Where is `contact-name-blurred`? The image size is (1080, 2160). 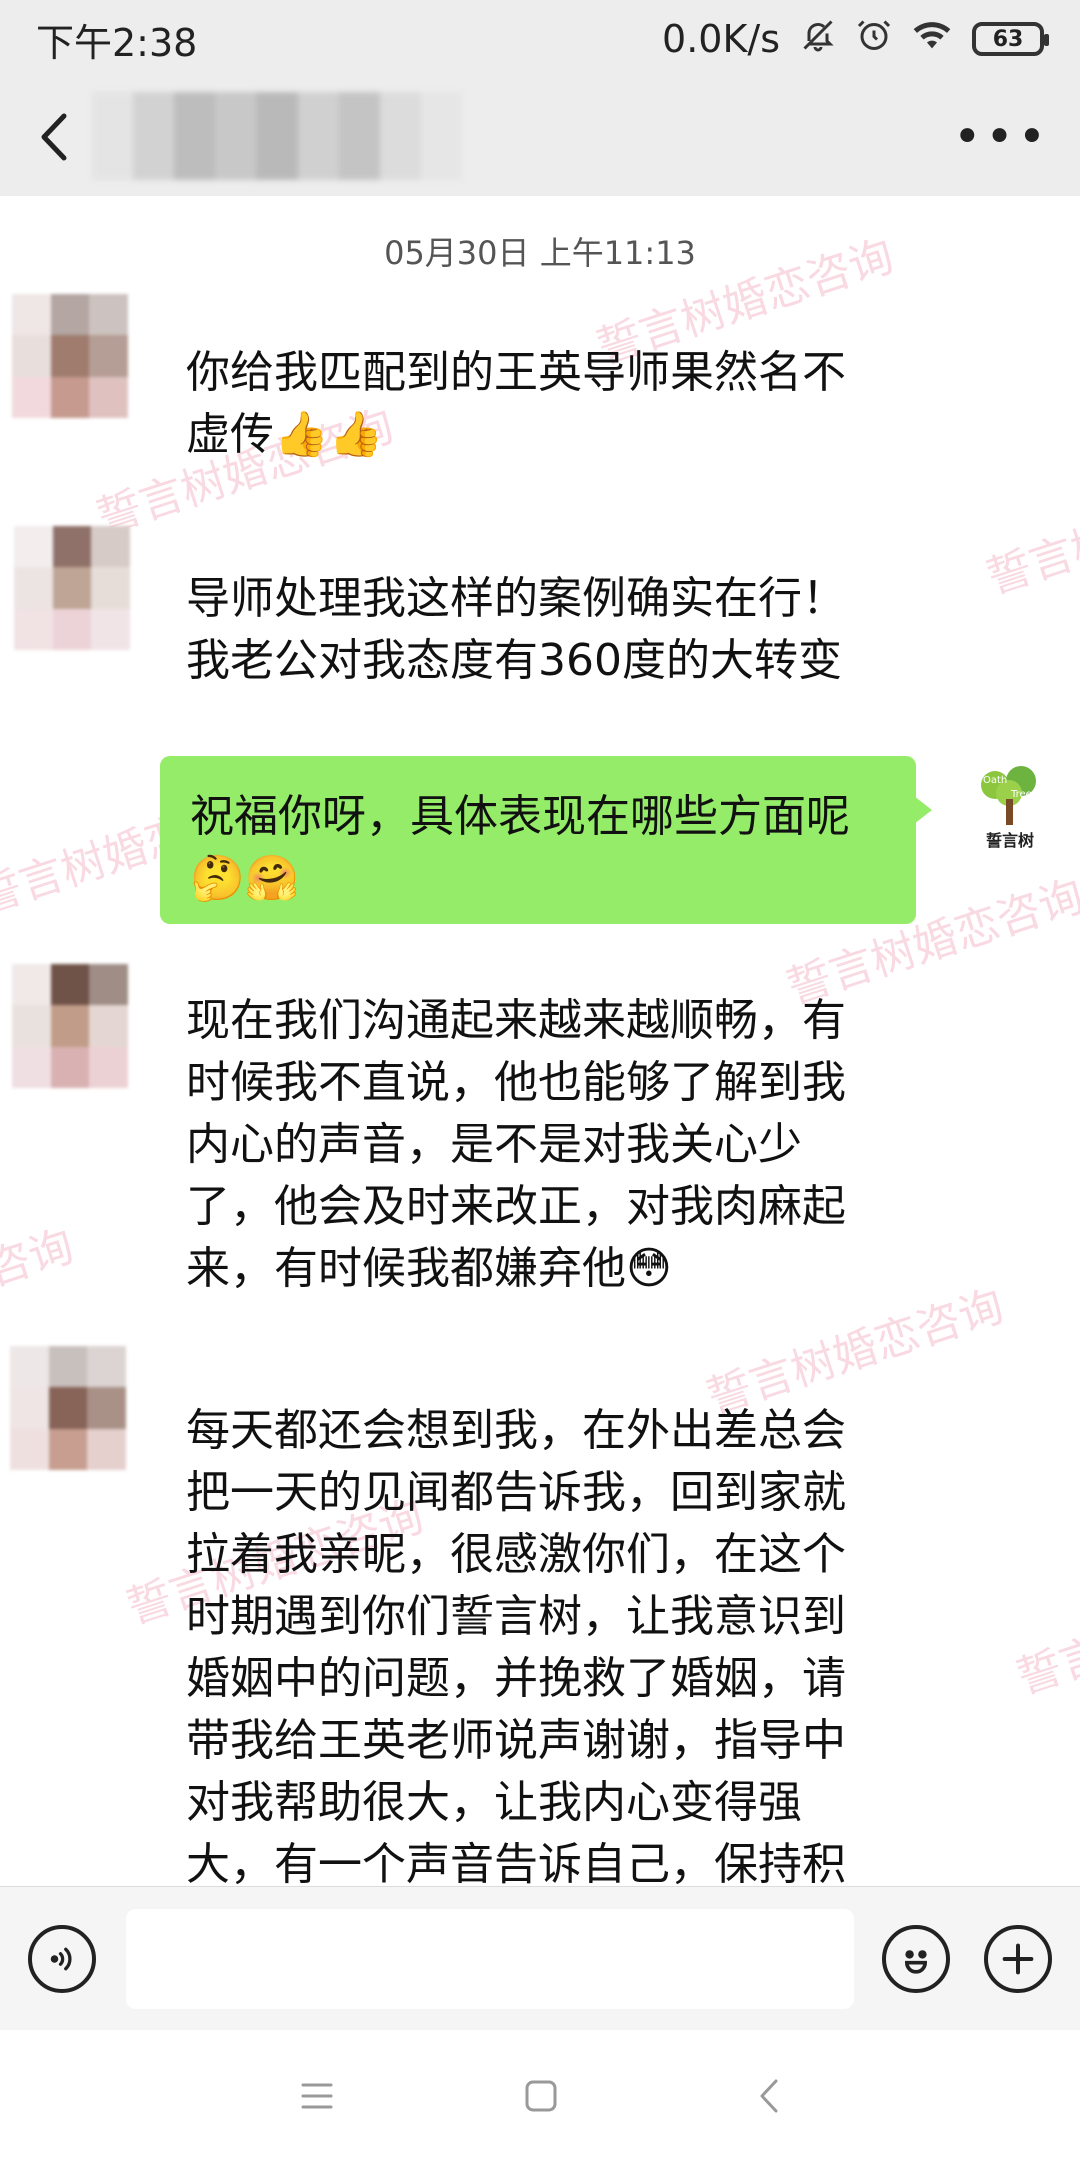 contact-name-blurred is located at coordinates (277, 136).